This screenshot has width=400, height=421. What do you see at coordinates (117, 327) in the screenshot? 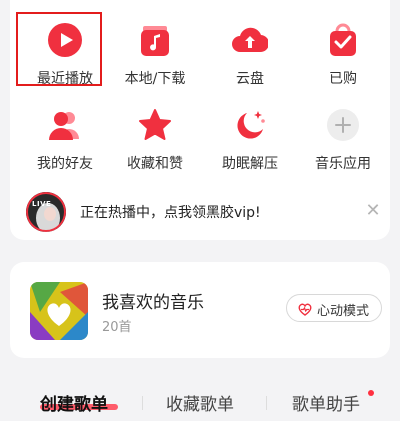
I see `liked-music-count: 20首` at bounding box center [117, 327].